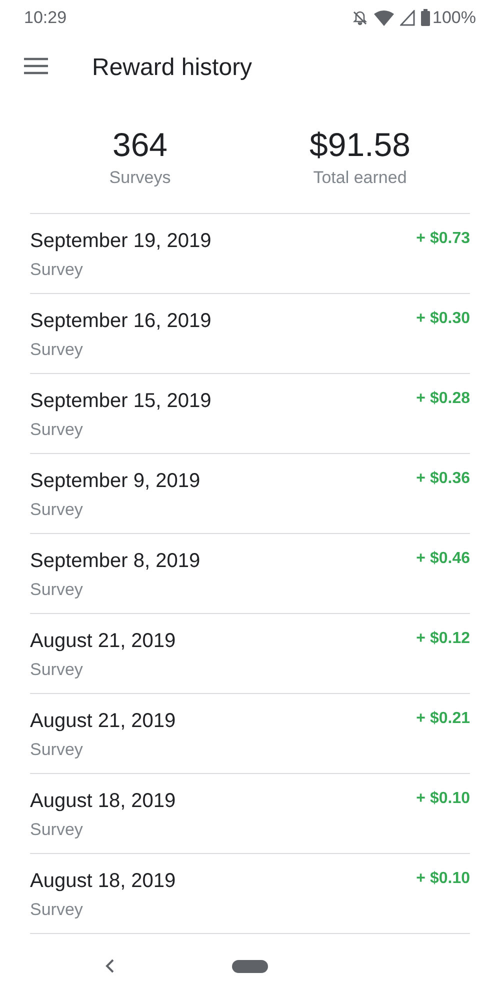 This screenshot has width=500, height=1000. I want to click on stat-value: $91.58, so click(360, 145).